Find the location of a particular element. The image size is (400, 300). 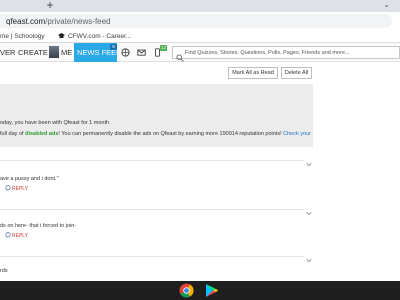

feed-item-text: ds on here- that i forced to join- is located at coordinates (38, 226).